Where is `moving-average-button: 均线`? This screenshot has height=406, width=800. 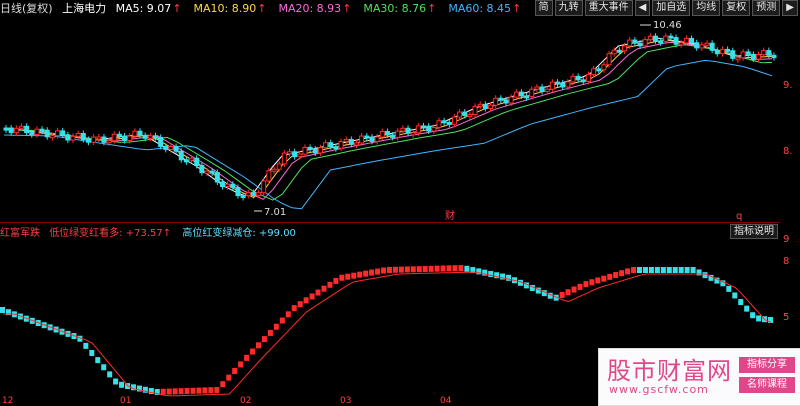
moving-average-button: 均线 is located at coordinates (706, 8).